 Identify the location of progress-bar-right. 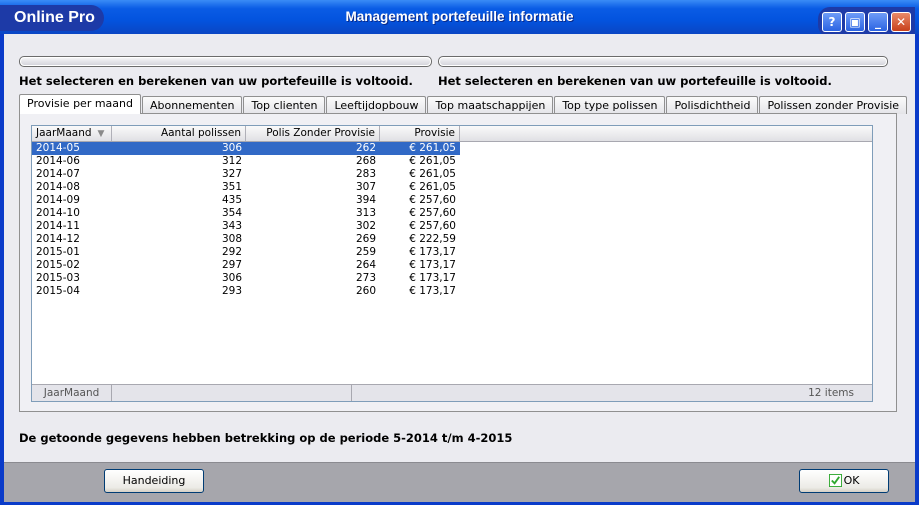
(663, 61).